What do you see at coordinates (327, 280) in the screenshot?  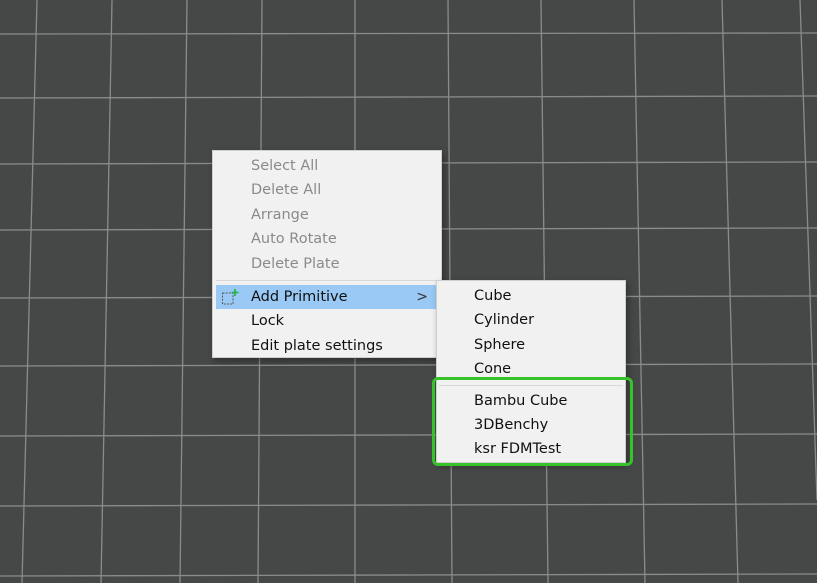 I see `menu-separator` at bounding box center [327, 280].